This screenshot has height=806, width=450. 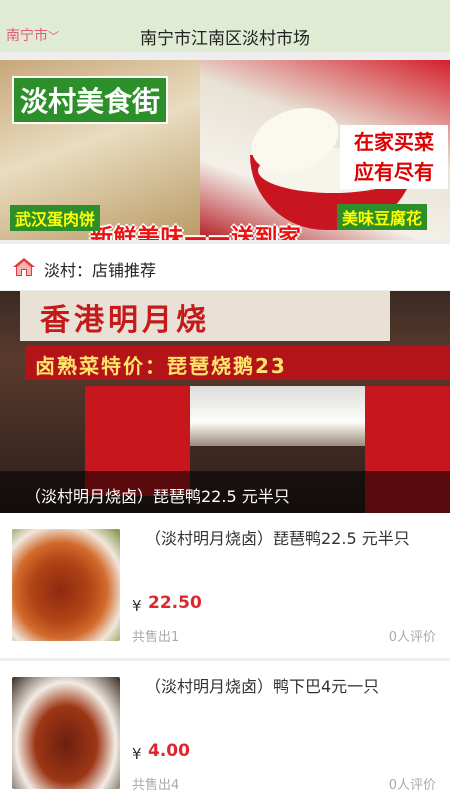 I want to click on banner-right-title: 在家买菜 应有尽有, so click(x=394, y=157).